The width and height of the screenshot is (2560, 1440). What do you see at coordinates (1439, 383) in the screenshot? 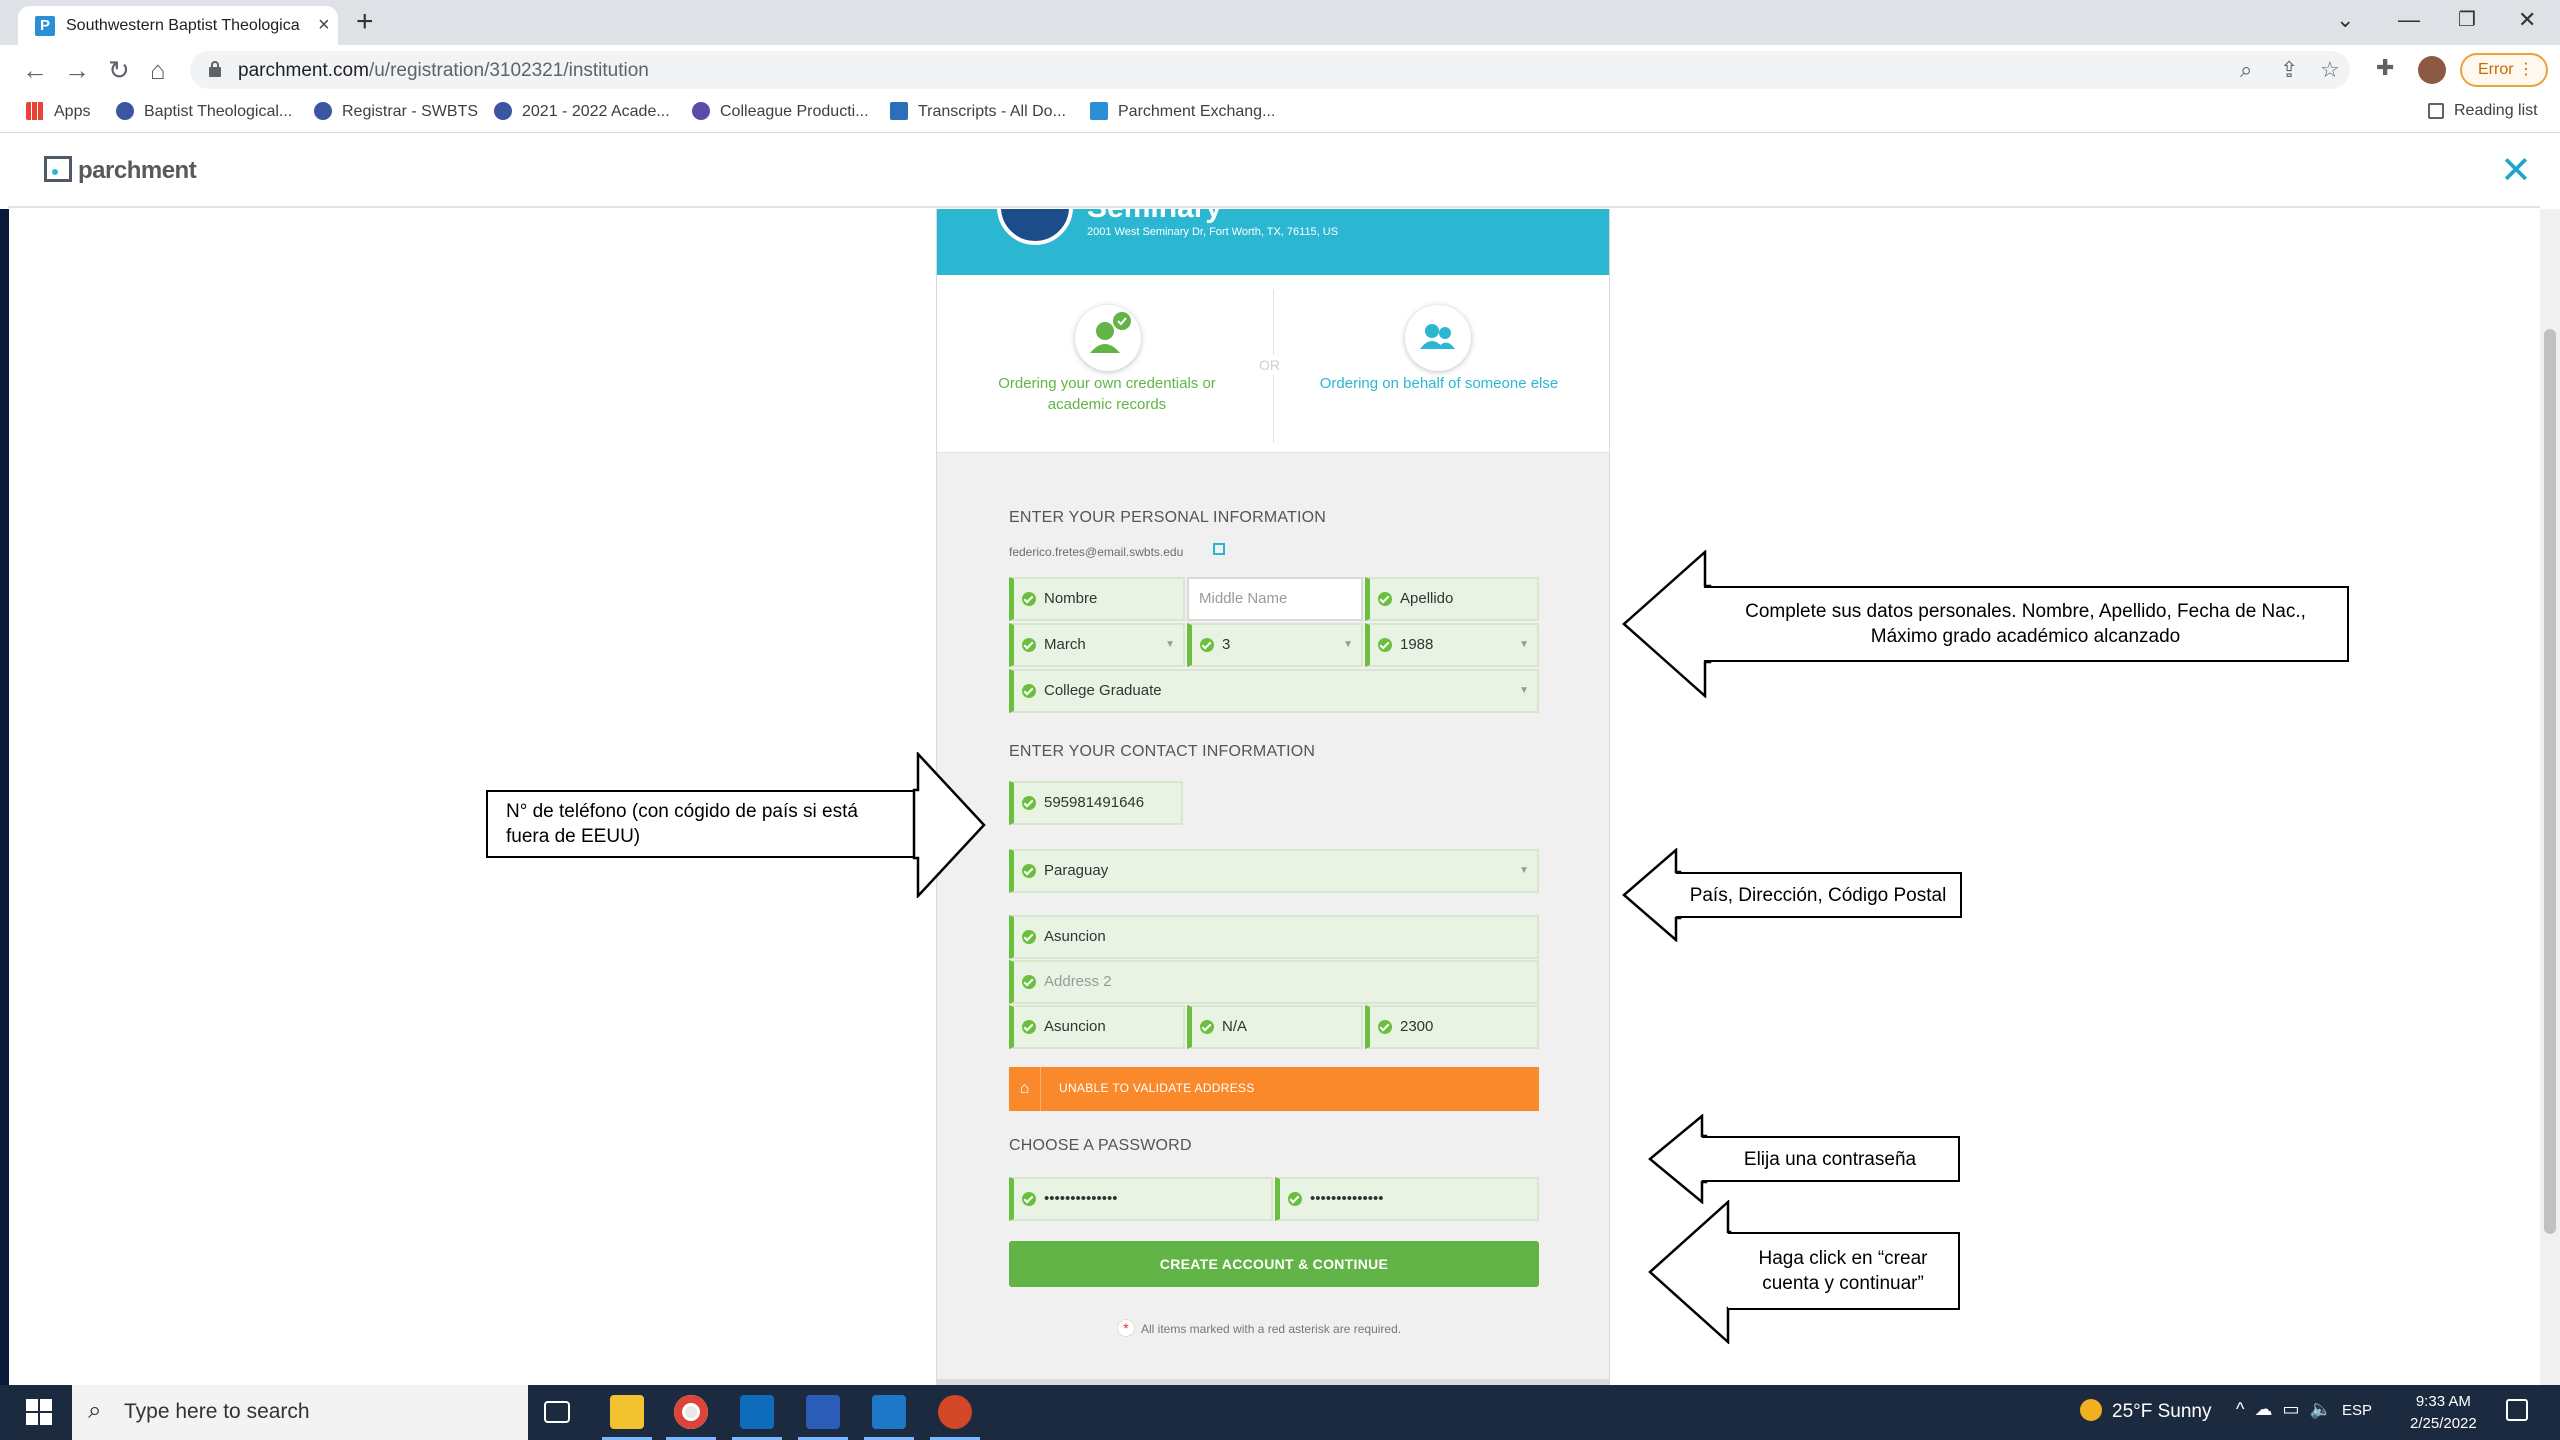
I see `behalf-label: Ordering on behalf of someone else` at bounding box center [1439, 383].